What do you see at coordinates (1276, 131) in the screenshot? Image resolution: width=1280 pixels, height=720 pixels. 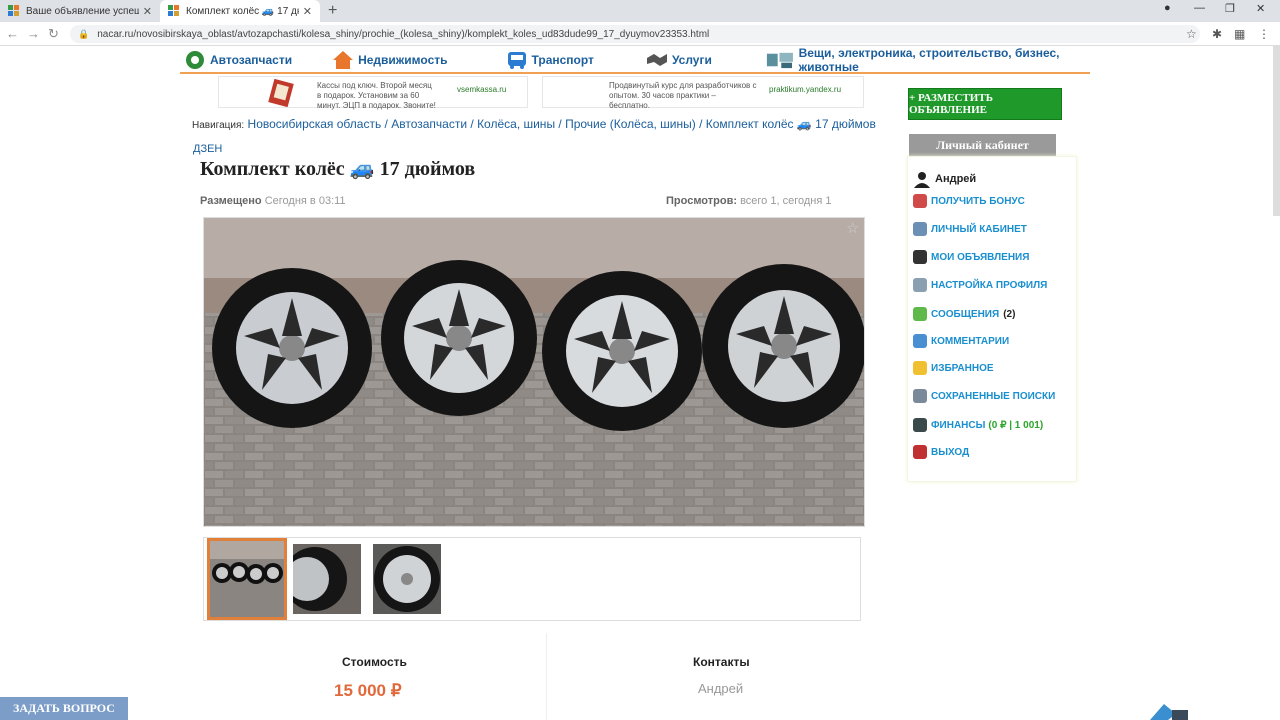 I see `scrollbar` at bounding box center [1276, 131].